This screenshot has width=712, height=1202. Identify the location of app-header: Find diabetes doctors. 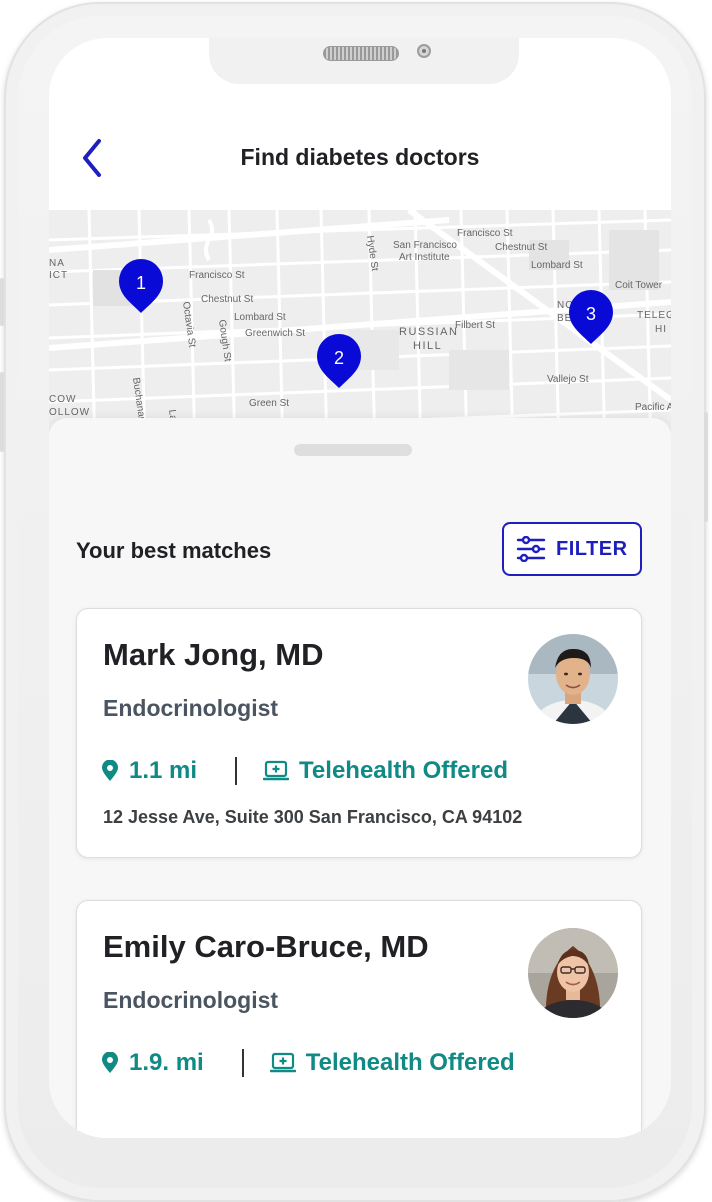
(360, 163).